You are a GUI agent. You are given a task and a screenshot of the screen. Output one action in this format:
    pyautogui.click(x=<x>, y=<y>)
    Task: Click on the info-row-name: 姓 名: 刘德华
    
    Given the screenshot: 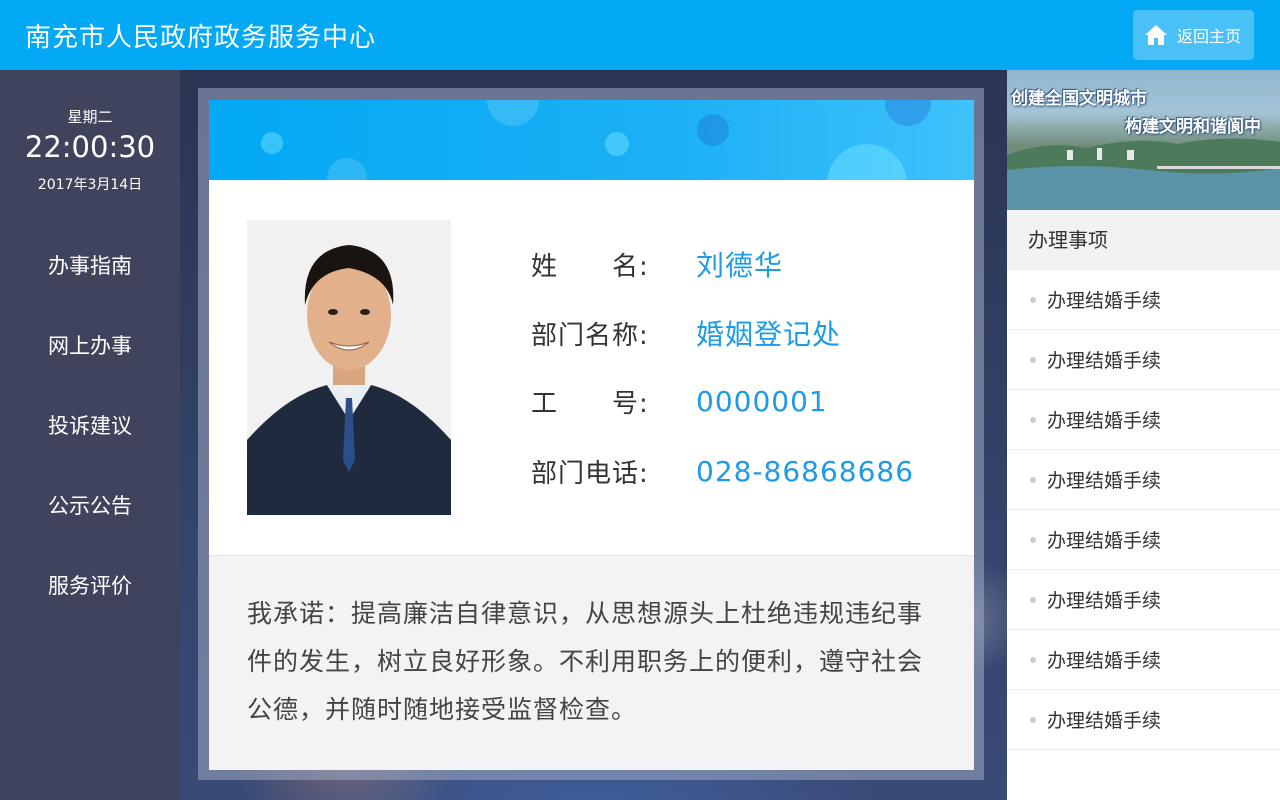 What is the action you would take?
    pyautogui.click(x=657, y=264)
    